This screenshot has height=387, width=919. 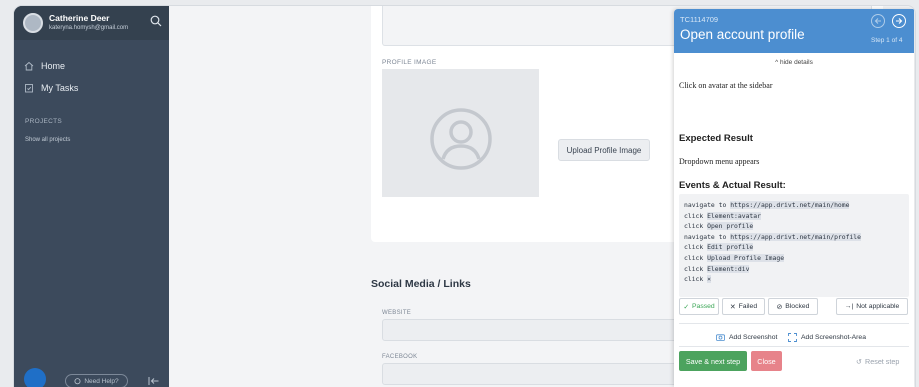 What do you see at coordinates (53, 66) in the screenshot?
I see `sidebar-item-label: Home` at bounding box center [53, 66].